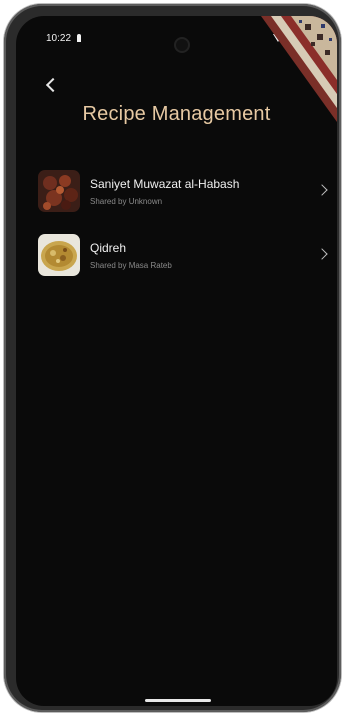  Describe the element at coordinates (176, 114) in the screenshot. I see `page-title: Recipe Management` at that location.